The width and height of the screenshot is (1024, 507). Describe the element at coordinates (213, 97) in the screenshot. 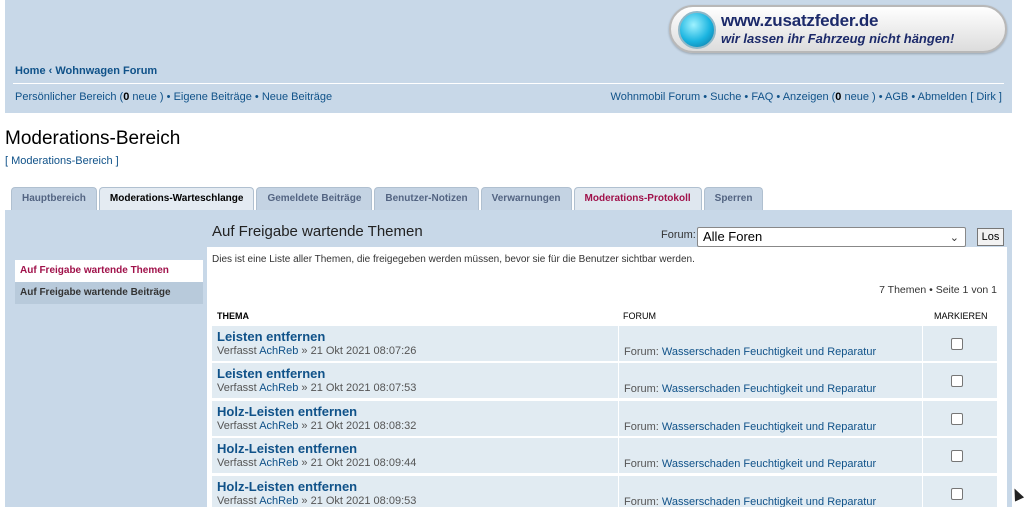

I see `own-posts-link: Eigene Beiträge` at that location.